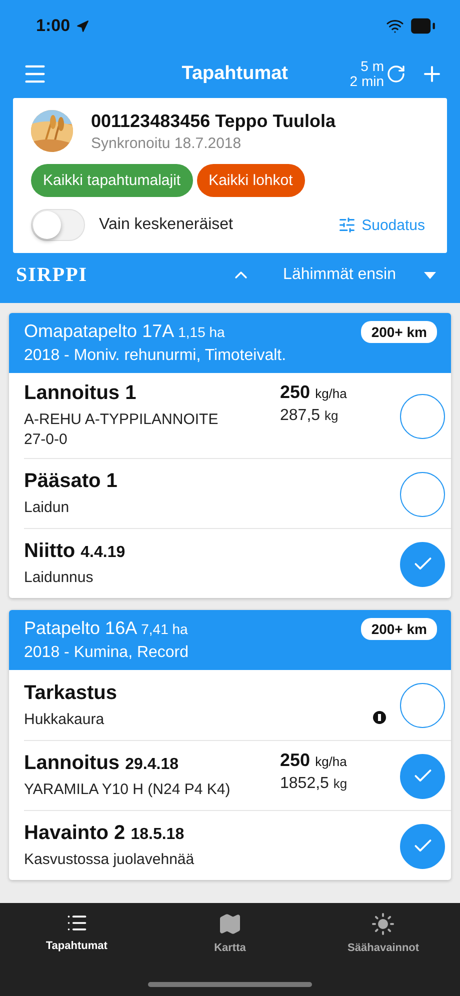 The height and width of the screenshot is (996, 460). Describe the element at coordinates (58, 225) in the screenshot. I see `toggle-switch` at that location.